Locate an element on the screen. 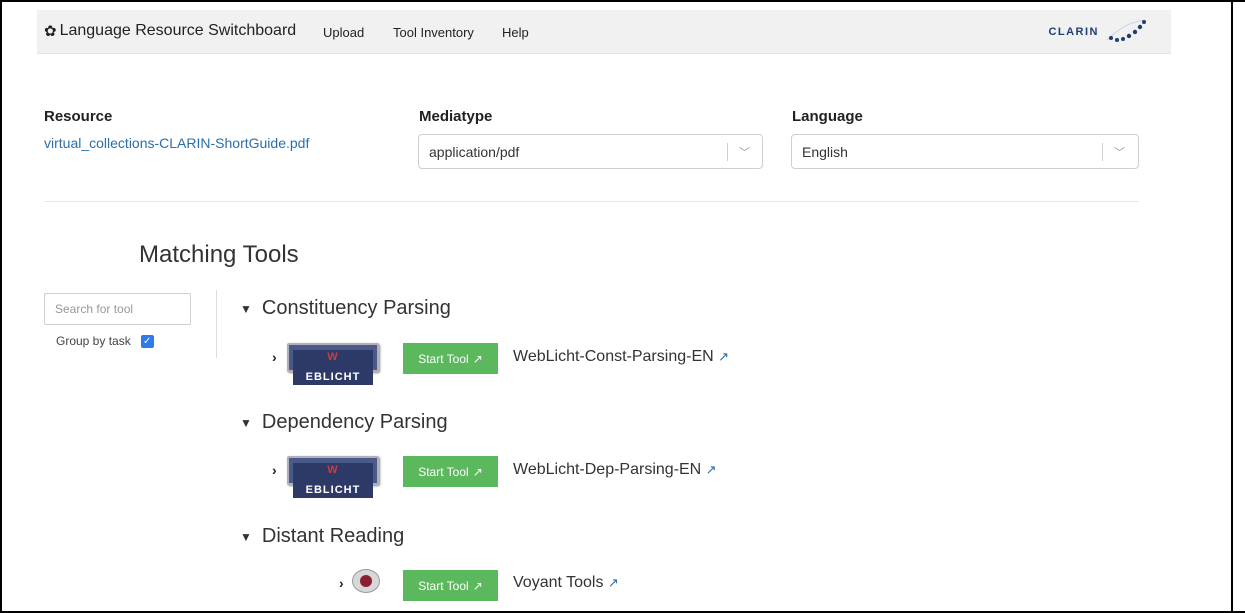  tool-name: Voyant Tools ↗ is located at coordinates (566, 583).